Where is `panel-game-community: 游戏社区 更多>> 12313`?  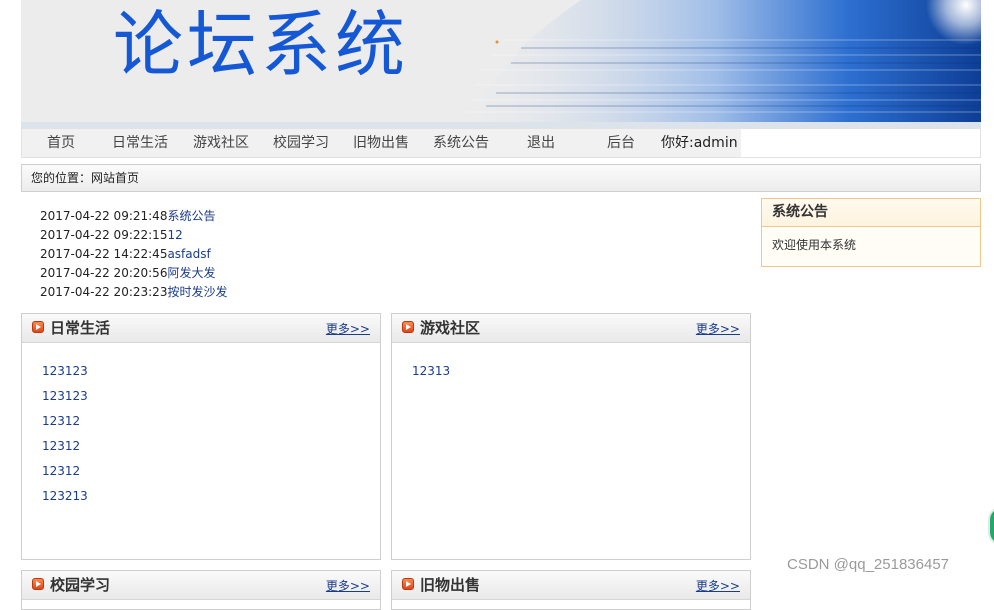 panel-game-community: 游戏社区 更多>> 12313 is located at coordinates (571, 436).